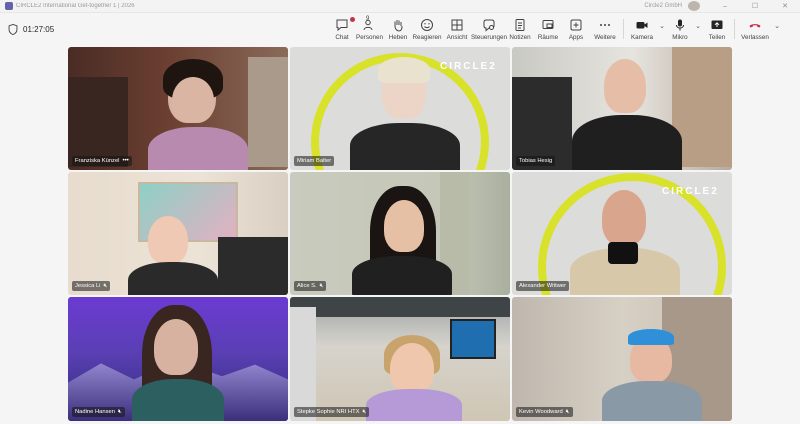  Describe the element at coordinates (369, 37) in the screenshot. I see `people-label: Personen` at that location.